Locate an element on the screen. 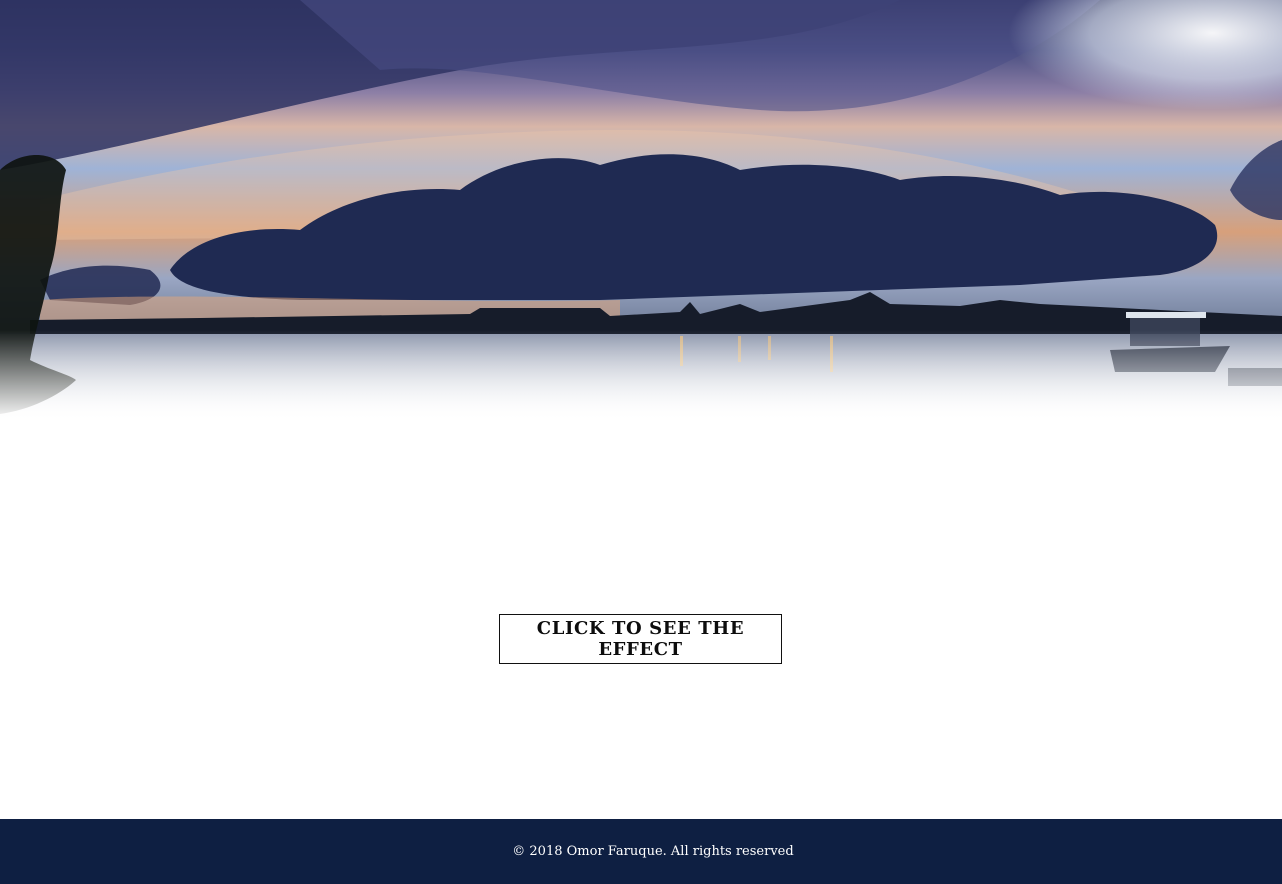 This screenshot has height=884, width=1282. copyright-text: © 2018 Omor Faruque. All rights reserved is located at coordinates (653, 851).